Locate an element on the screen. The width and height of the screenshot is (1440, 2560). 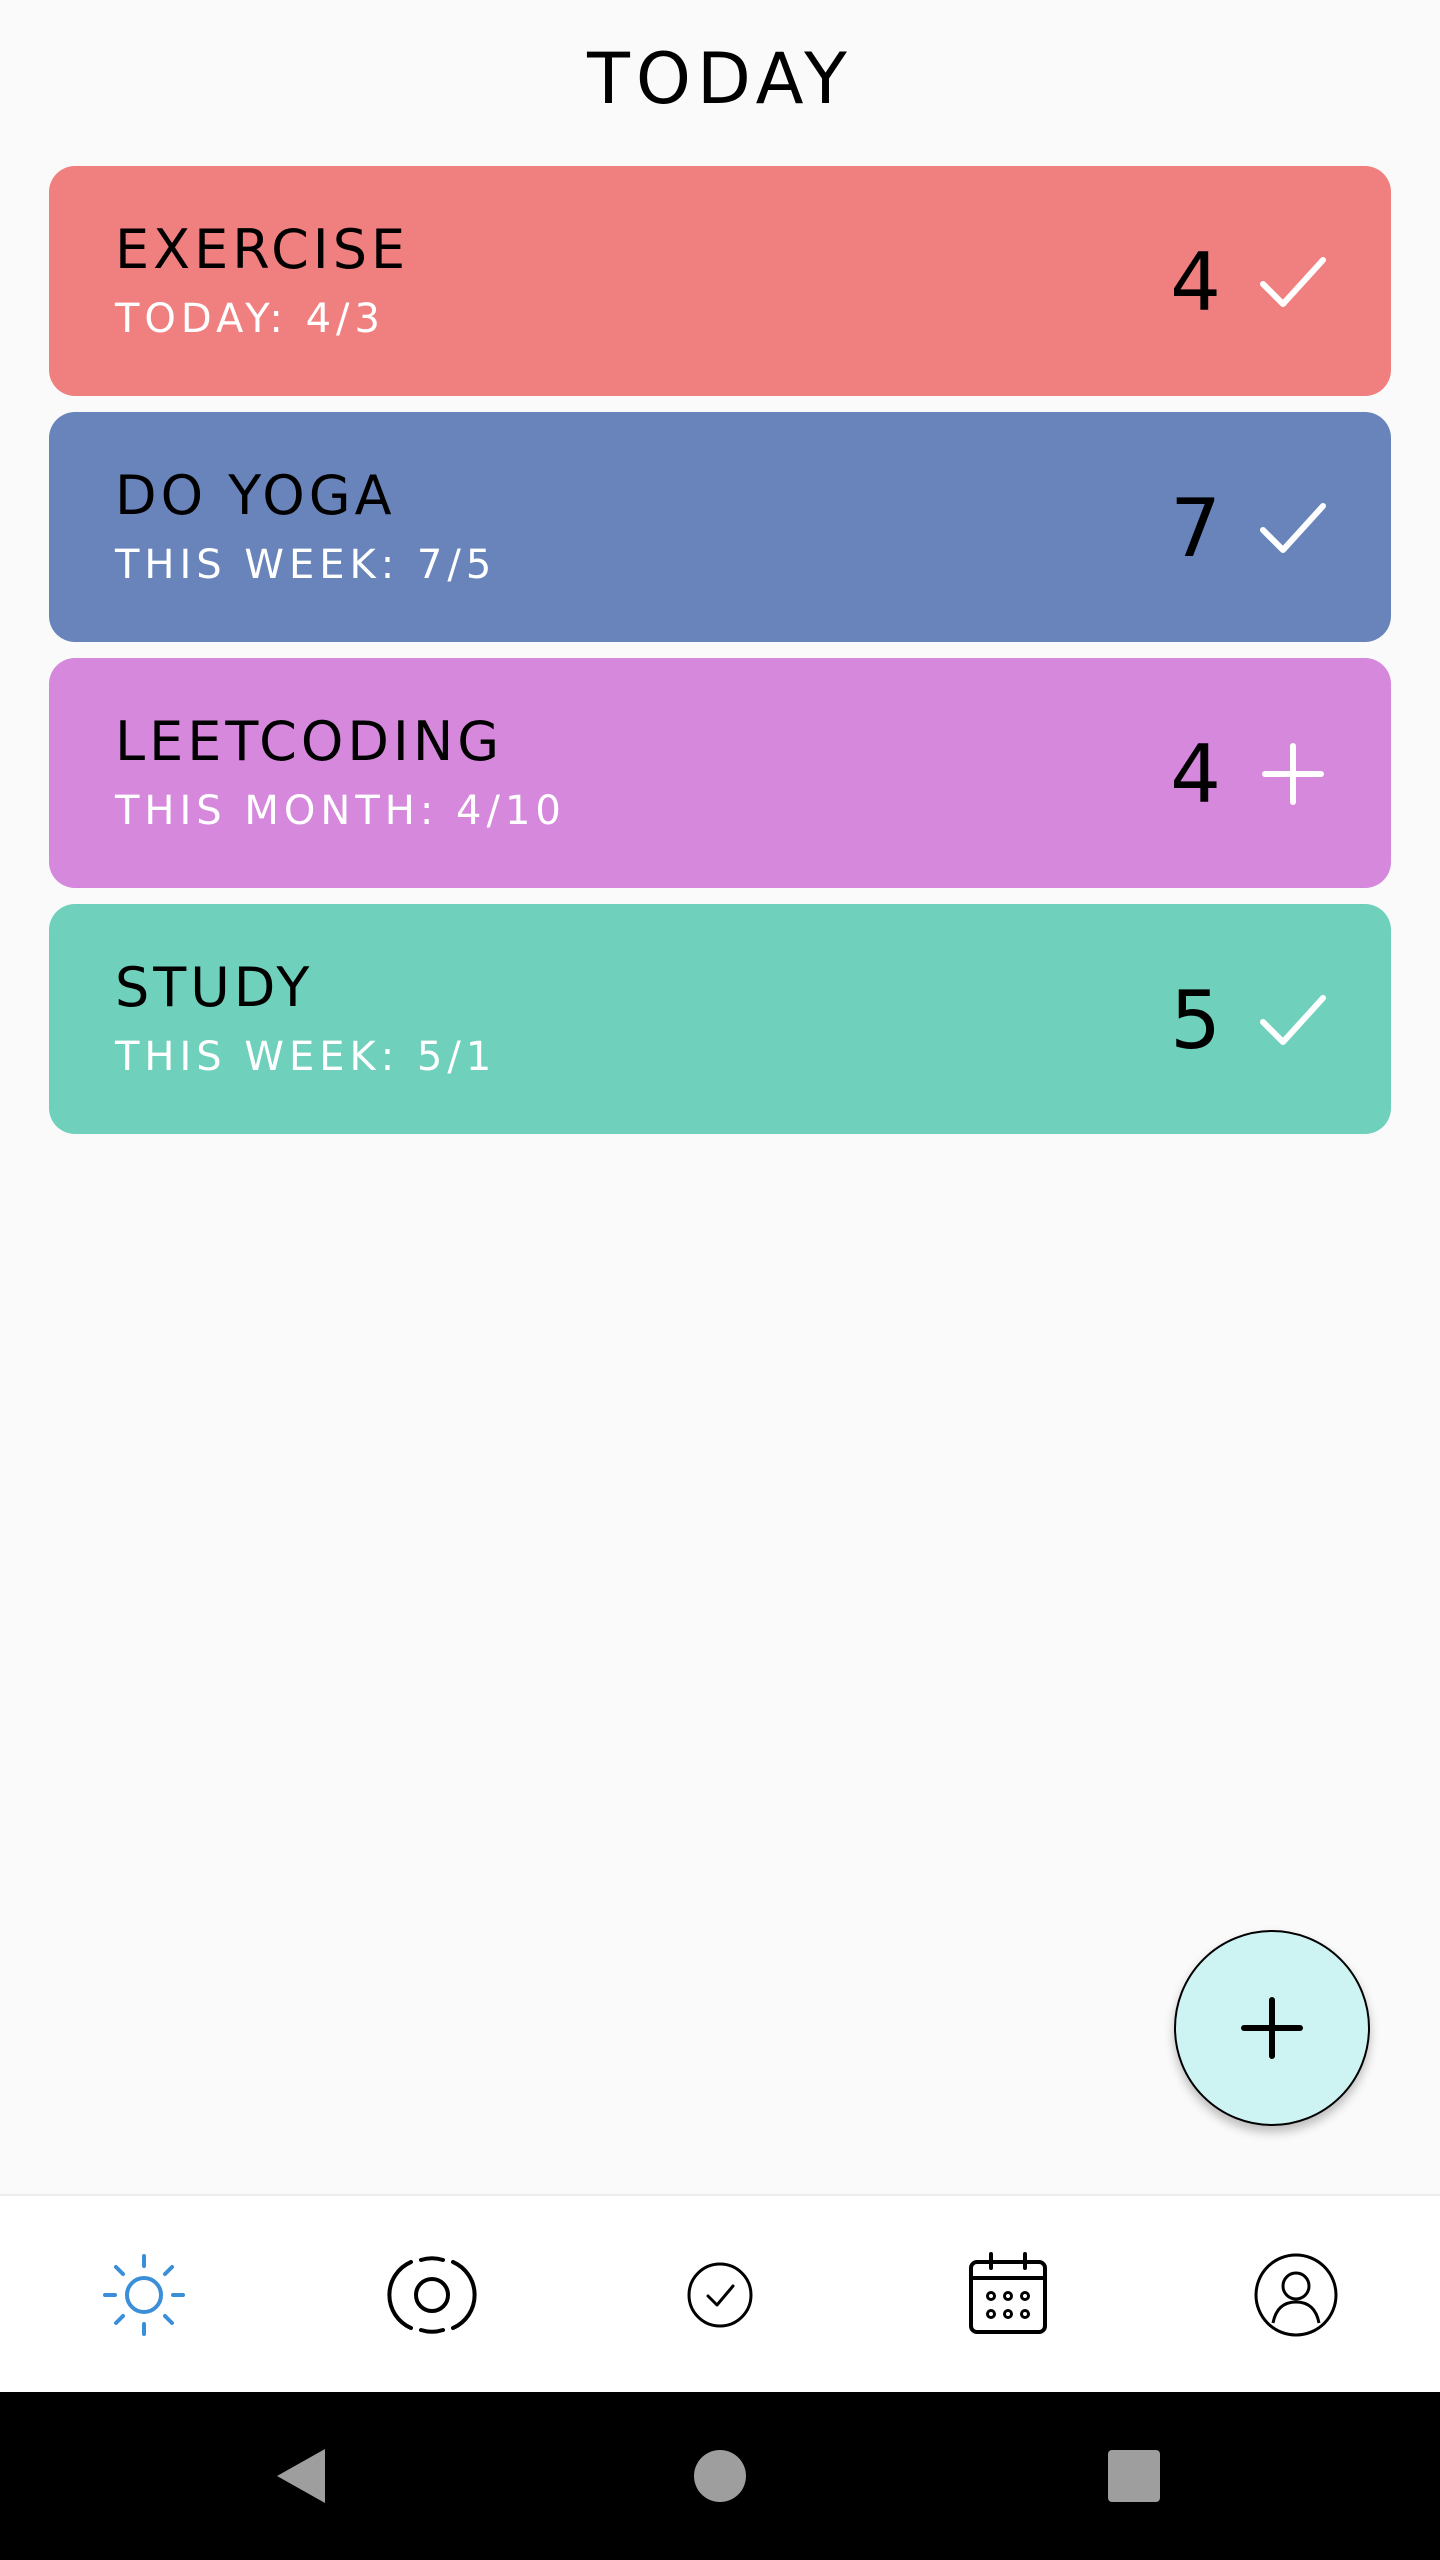
nav-item-tasks is located at coordinates (720, 2295).